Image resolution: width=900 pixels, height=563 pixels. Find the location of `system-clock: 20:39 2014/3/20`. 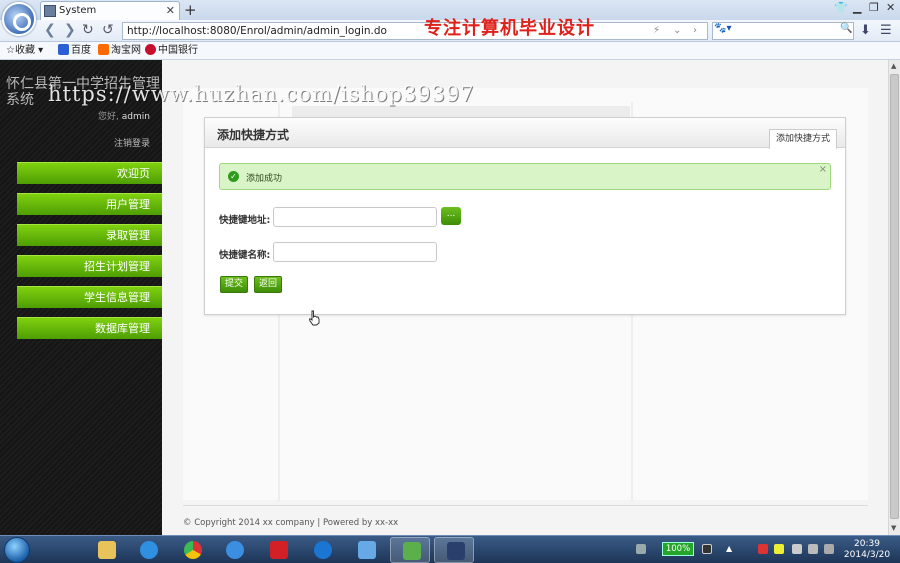

system-clock: 20:39 2014/3/20 is located at coordinates (867, 550).